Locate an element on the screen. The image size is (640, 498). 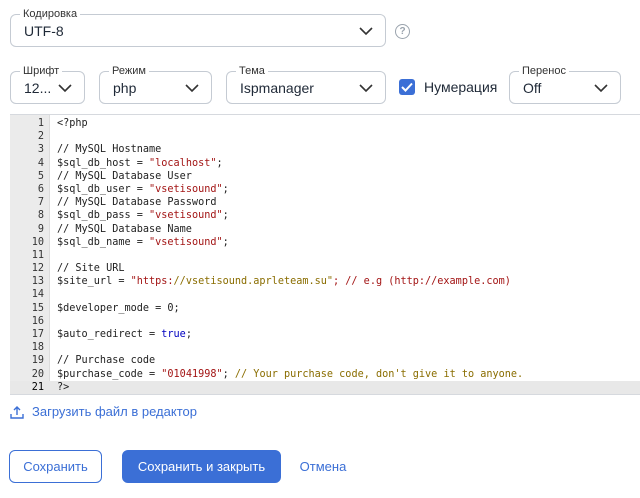
line-number: 16 is located at coordinates (37, 321).